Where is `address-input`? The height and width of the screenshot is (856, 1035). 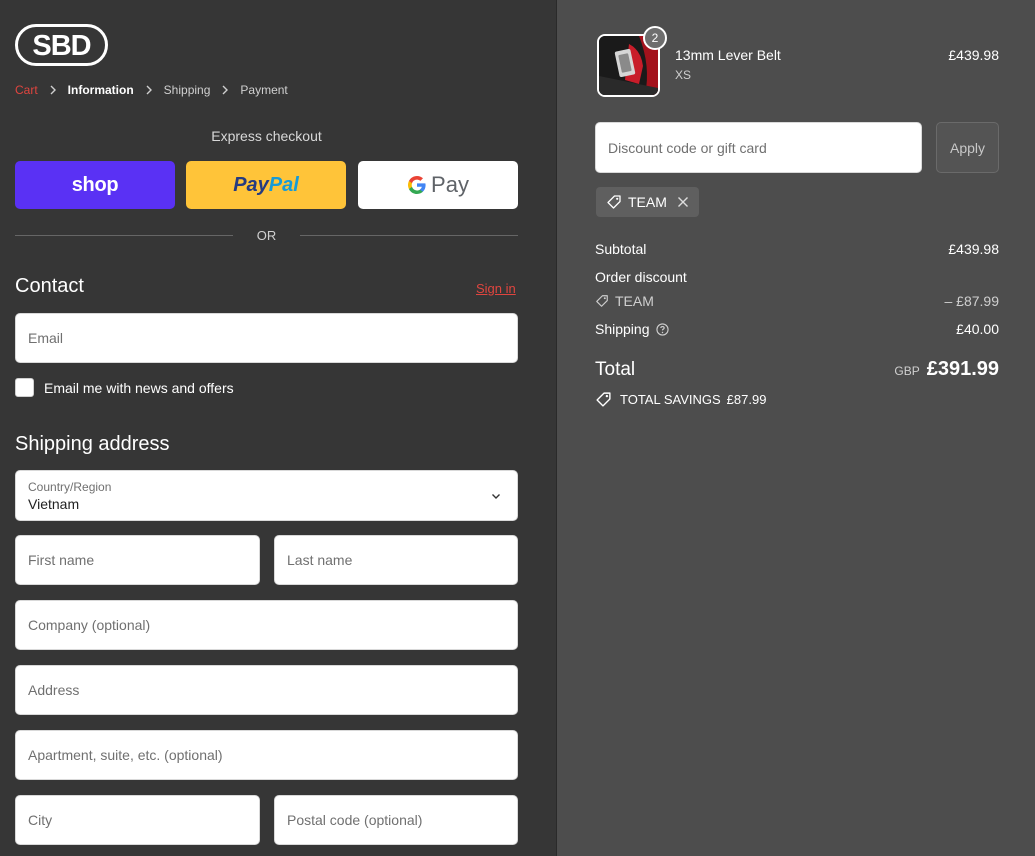 address-input is located at coordinates (266, 690).